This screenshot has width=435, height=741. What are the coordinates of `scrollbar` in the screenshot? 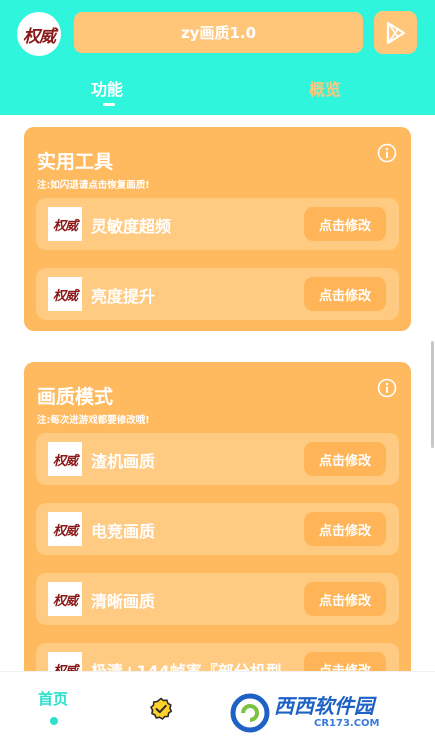 It's located at (432, 394).